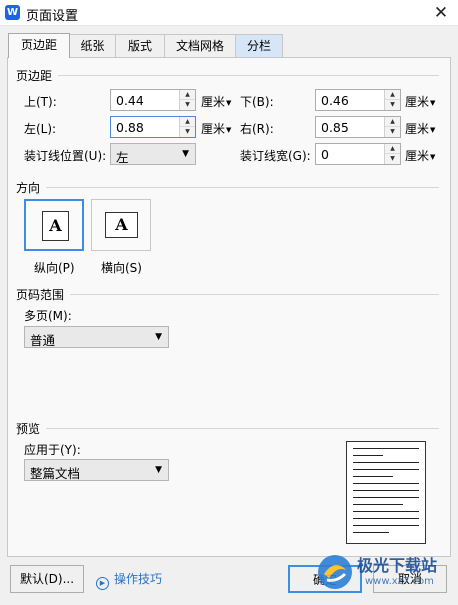 This screenshot has height=605, width=458. Describe the element at coordinates (441, 13) in the screenshot. I see `close-icon: ✕` at that location.